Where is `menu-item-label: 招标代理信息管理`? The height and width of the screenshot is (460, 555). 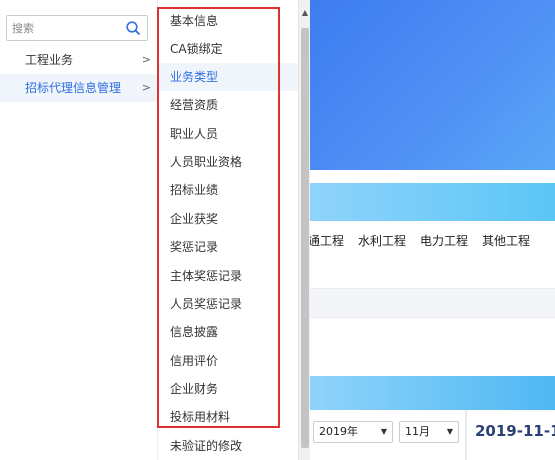 menu-item-label: 招标代理信息管理 is located at coordinates (73, 88).